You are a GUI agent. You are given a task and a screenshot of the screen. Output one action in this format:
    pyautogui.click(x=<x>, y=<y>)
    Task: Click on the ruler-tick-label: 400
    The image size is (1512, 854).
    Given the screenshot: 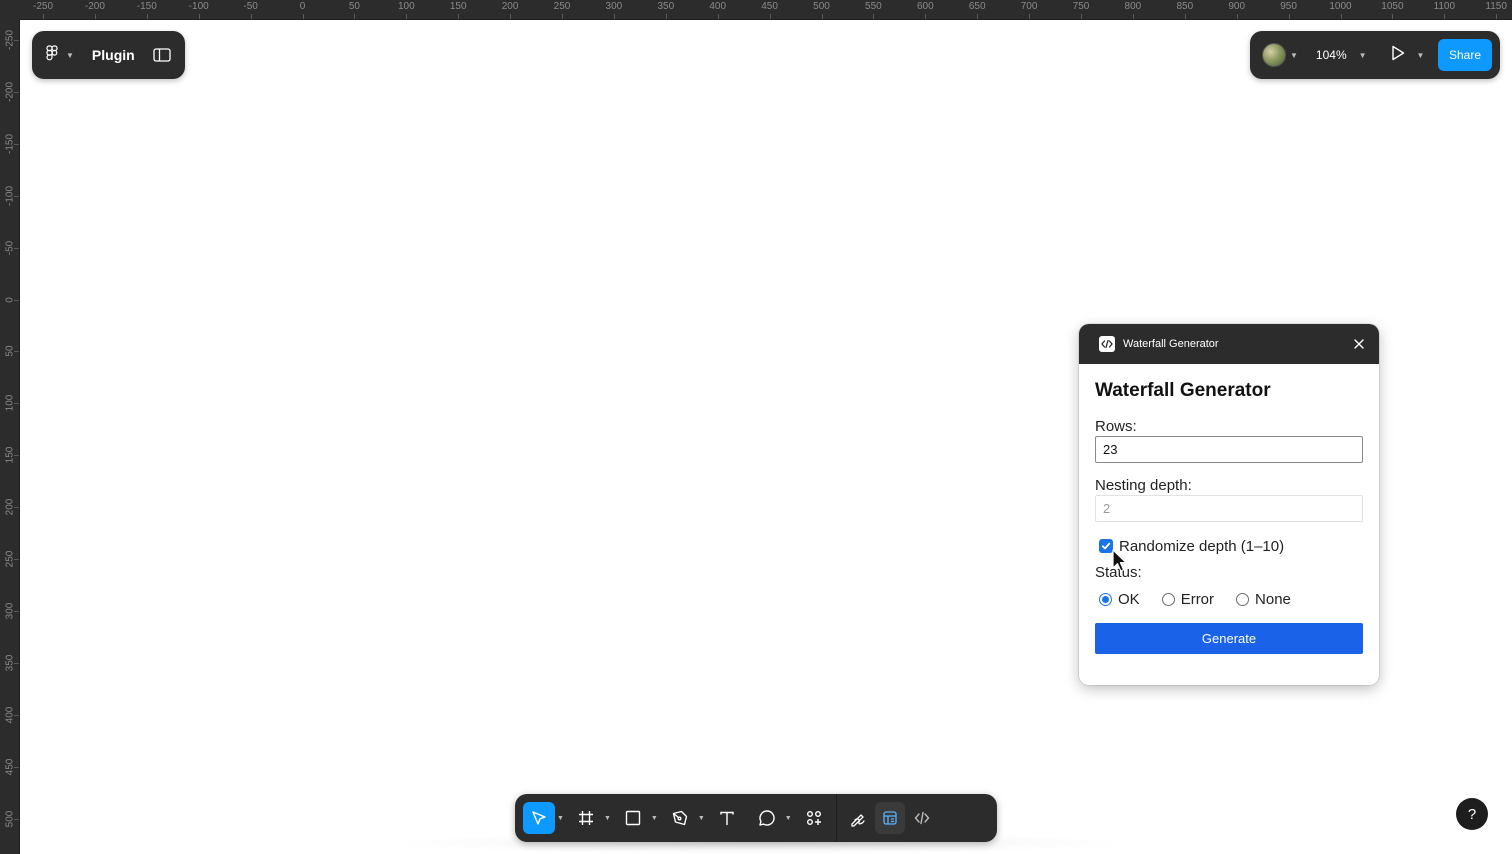 What is the action you would take?
    pyautogui.click(x=718, y=6)
    